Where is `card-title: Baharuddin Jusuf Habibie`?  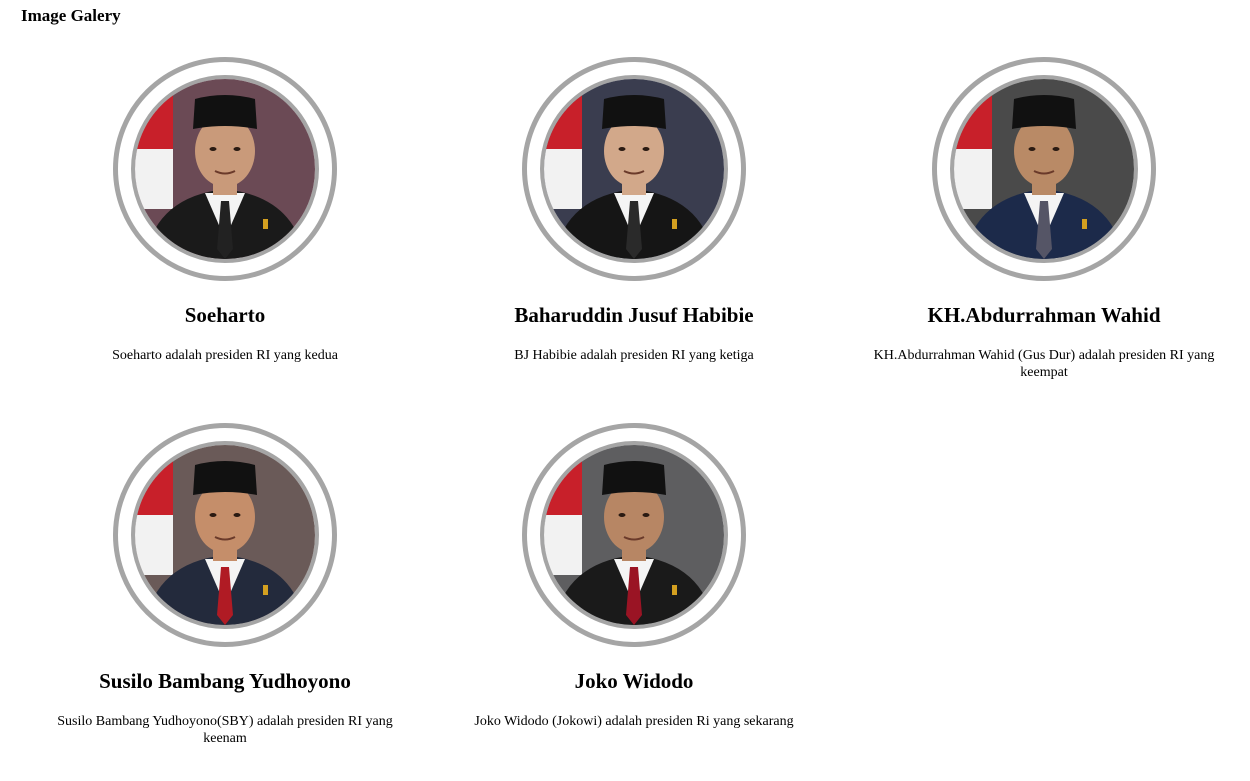 card-title: Baharuddin Jusuf Habibie is located at coordinates (634, 315).